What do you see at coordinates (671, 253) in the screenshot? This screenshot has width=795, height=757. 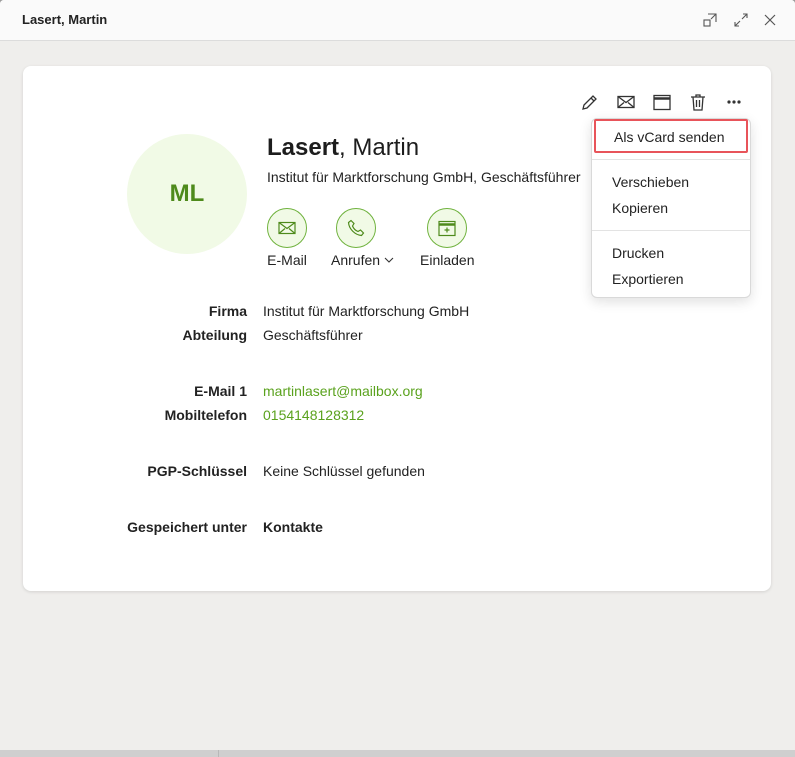 I see `menu-item-print: Drucken` at bounding box center [671, 253].